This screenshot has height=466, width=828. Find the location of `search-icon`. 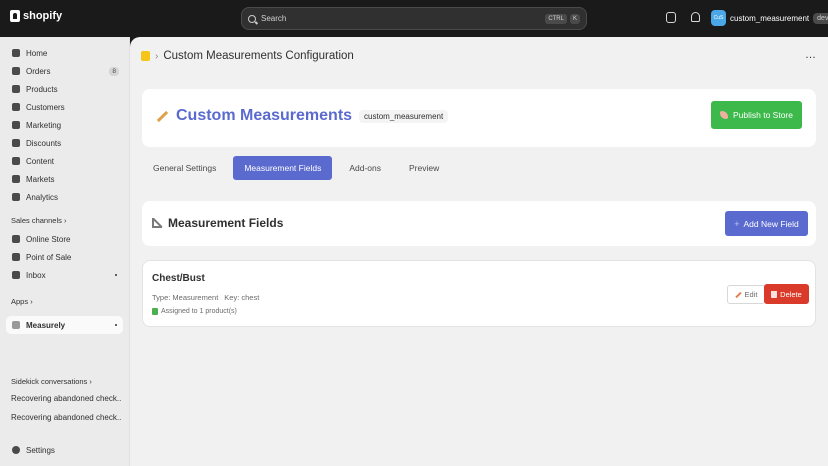

search-icon is located at coordinates (252, 18).